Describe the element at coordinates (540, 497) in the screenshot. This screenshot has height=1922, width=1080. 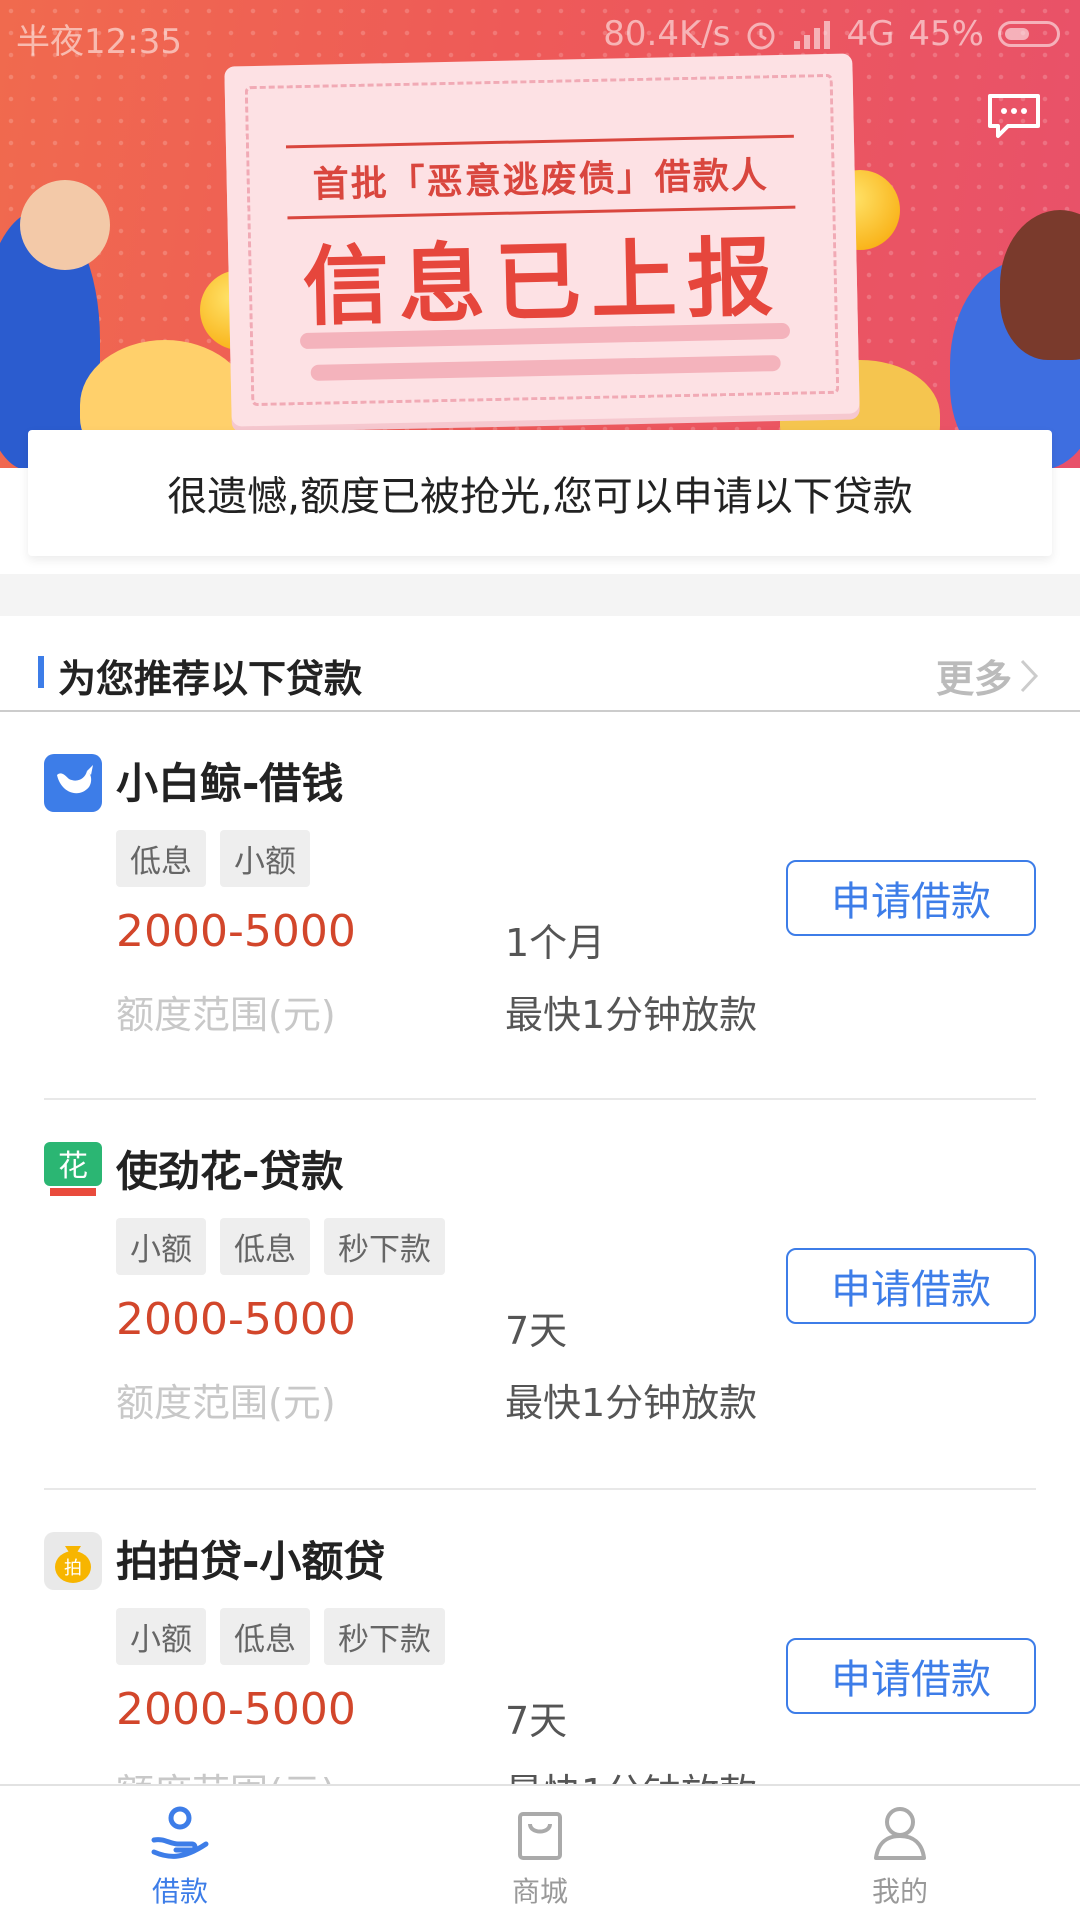
I see `notice-text: 很遗憾,额度已被抢光,您可以申请以下贷款` at that location.